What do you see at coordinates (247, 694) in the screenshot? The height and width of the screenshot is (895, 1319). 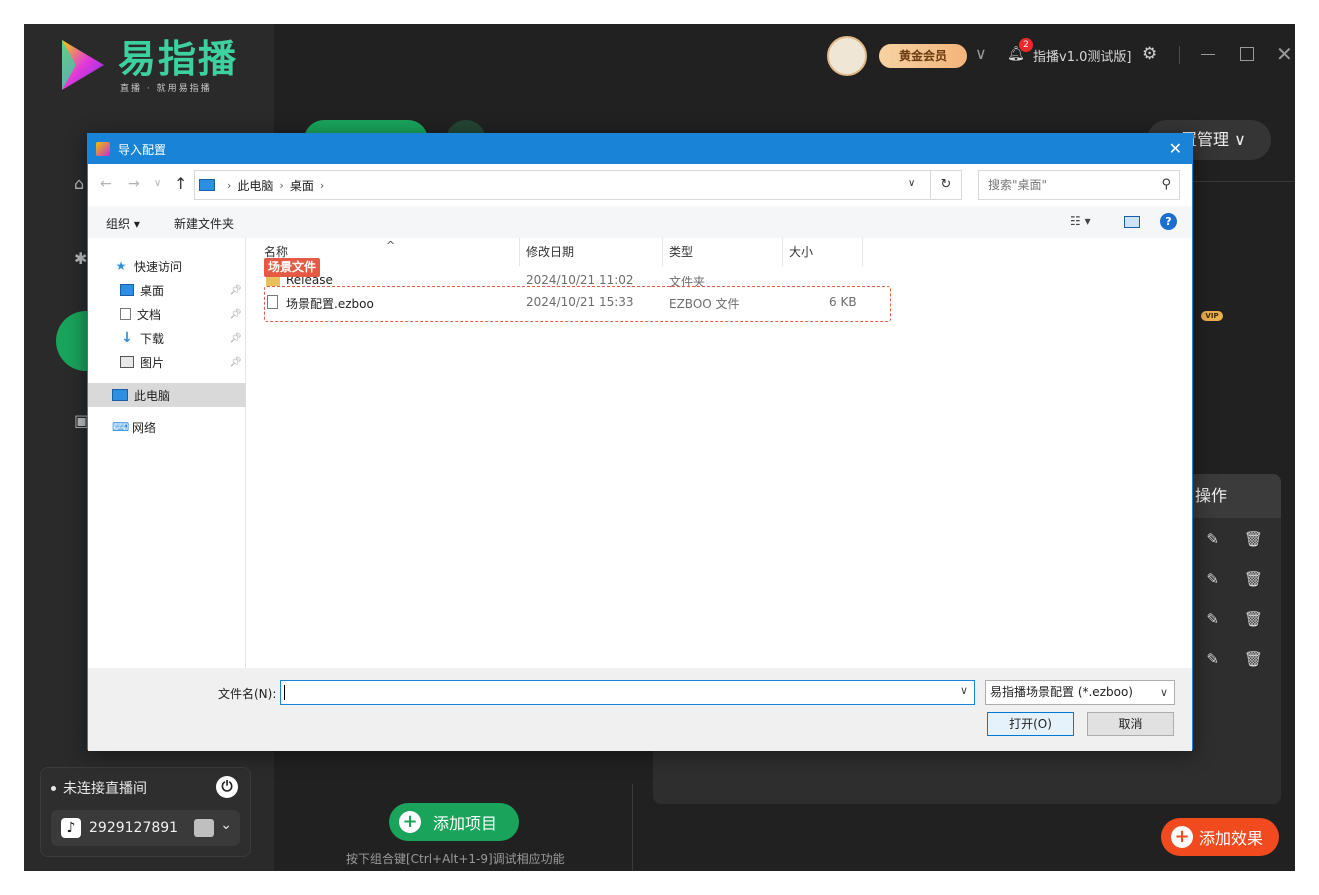 I see `filename-label: 文件名(N):` at bounding box center [247, 694].